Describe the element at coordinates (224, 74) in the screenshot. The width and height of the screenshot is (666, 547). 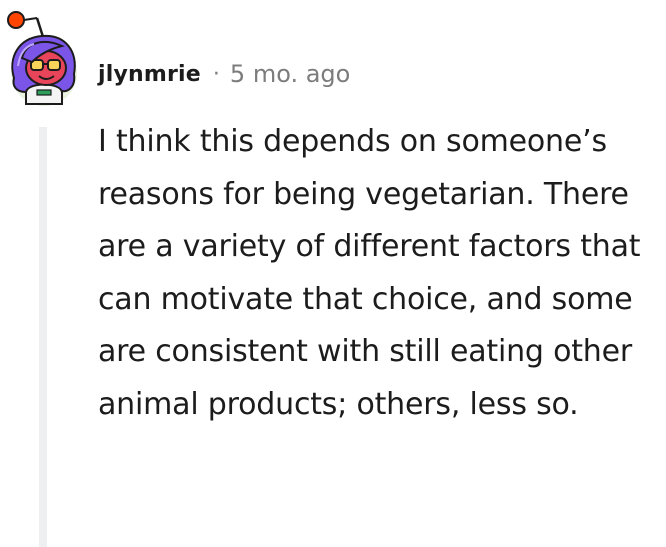
I see `comment-header: jlynmrie · 5 mo. ago` at that location.